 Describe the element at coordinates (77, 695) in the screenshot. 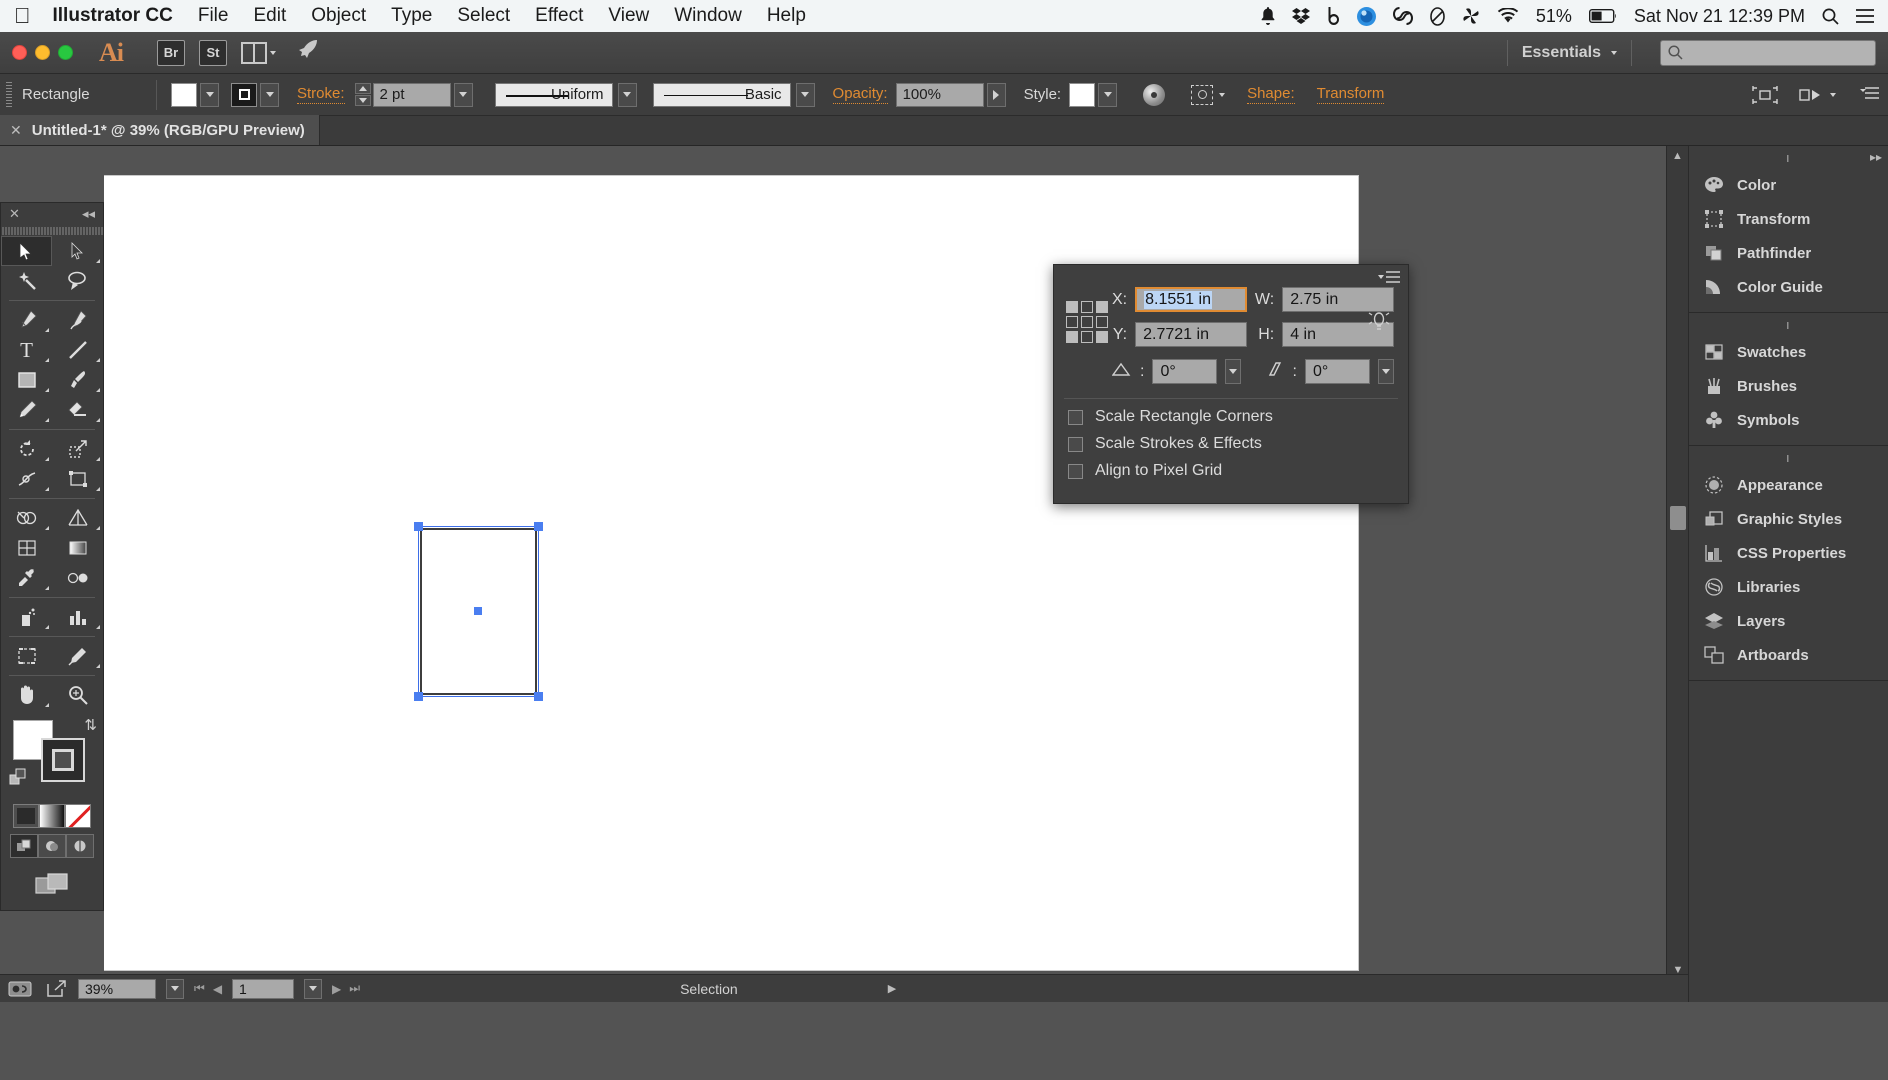

I see `zoom-tool` at that location.